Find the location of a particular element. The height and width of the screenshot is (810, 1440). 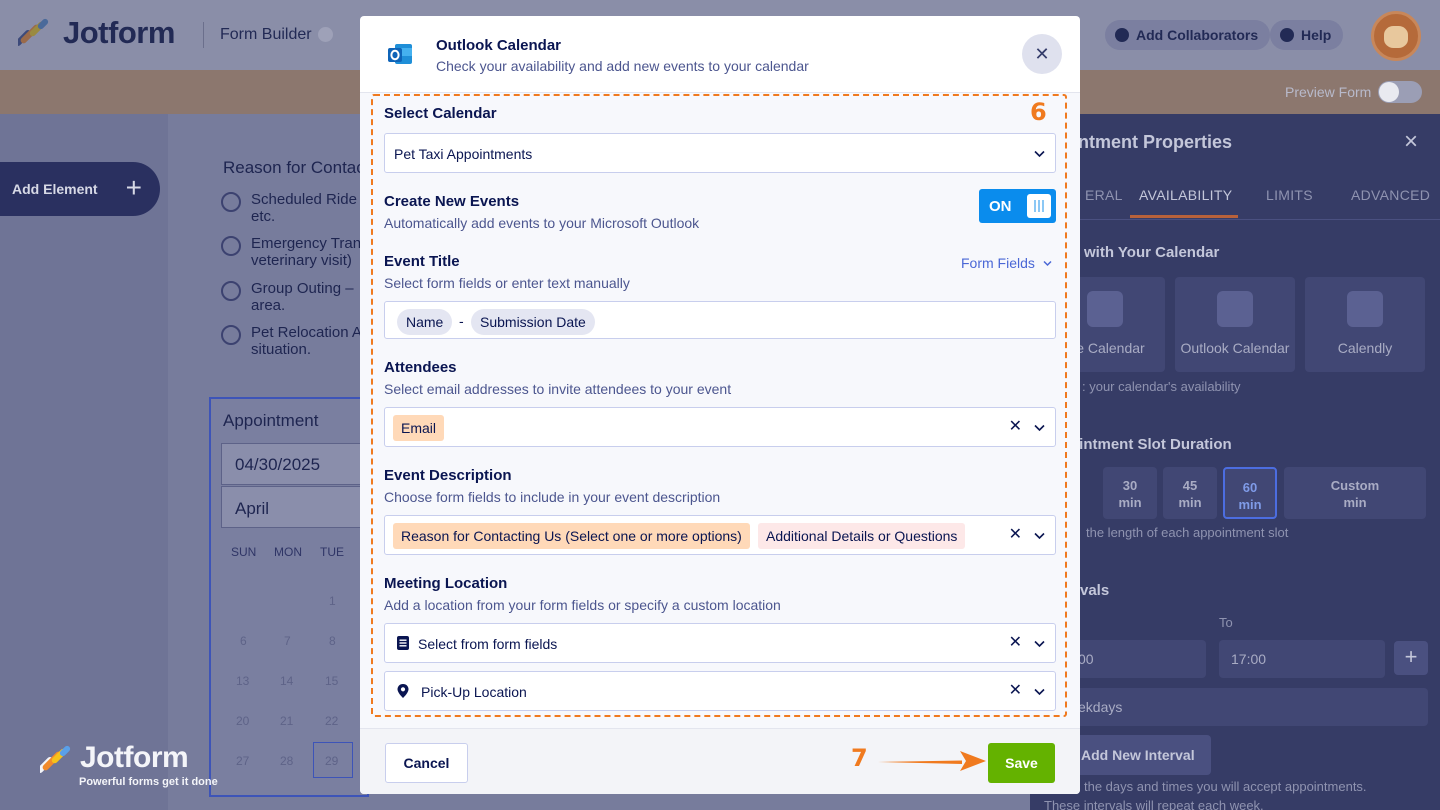

cancel-button: Cancel is located at coordinates (426, 763).